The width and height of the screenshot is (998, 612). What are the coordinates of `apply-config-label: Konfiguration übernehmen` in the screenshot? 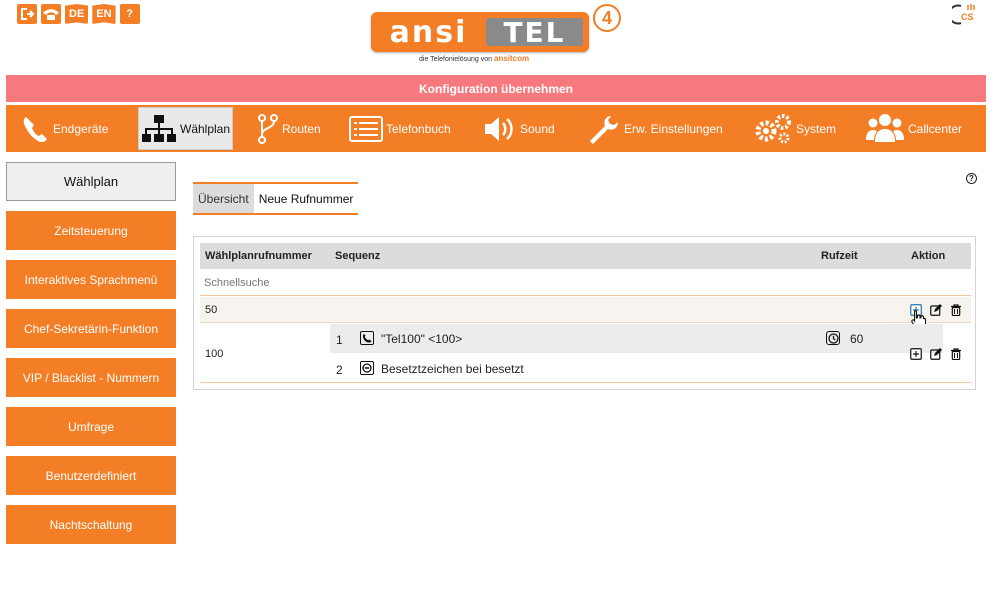 It's located at (496, 88).